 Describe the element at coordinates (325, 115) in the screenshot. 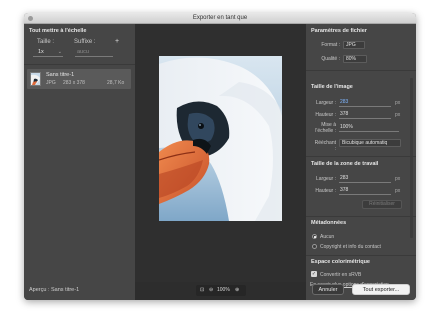

I see `image-height-label: Hauteur :` at that location.